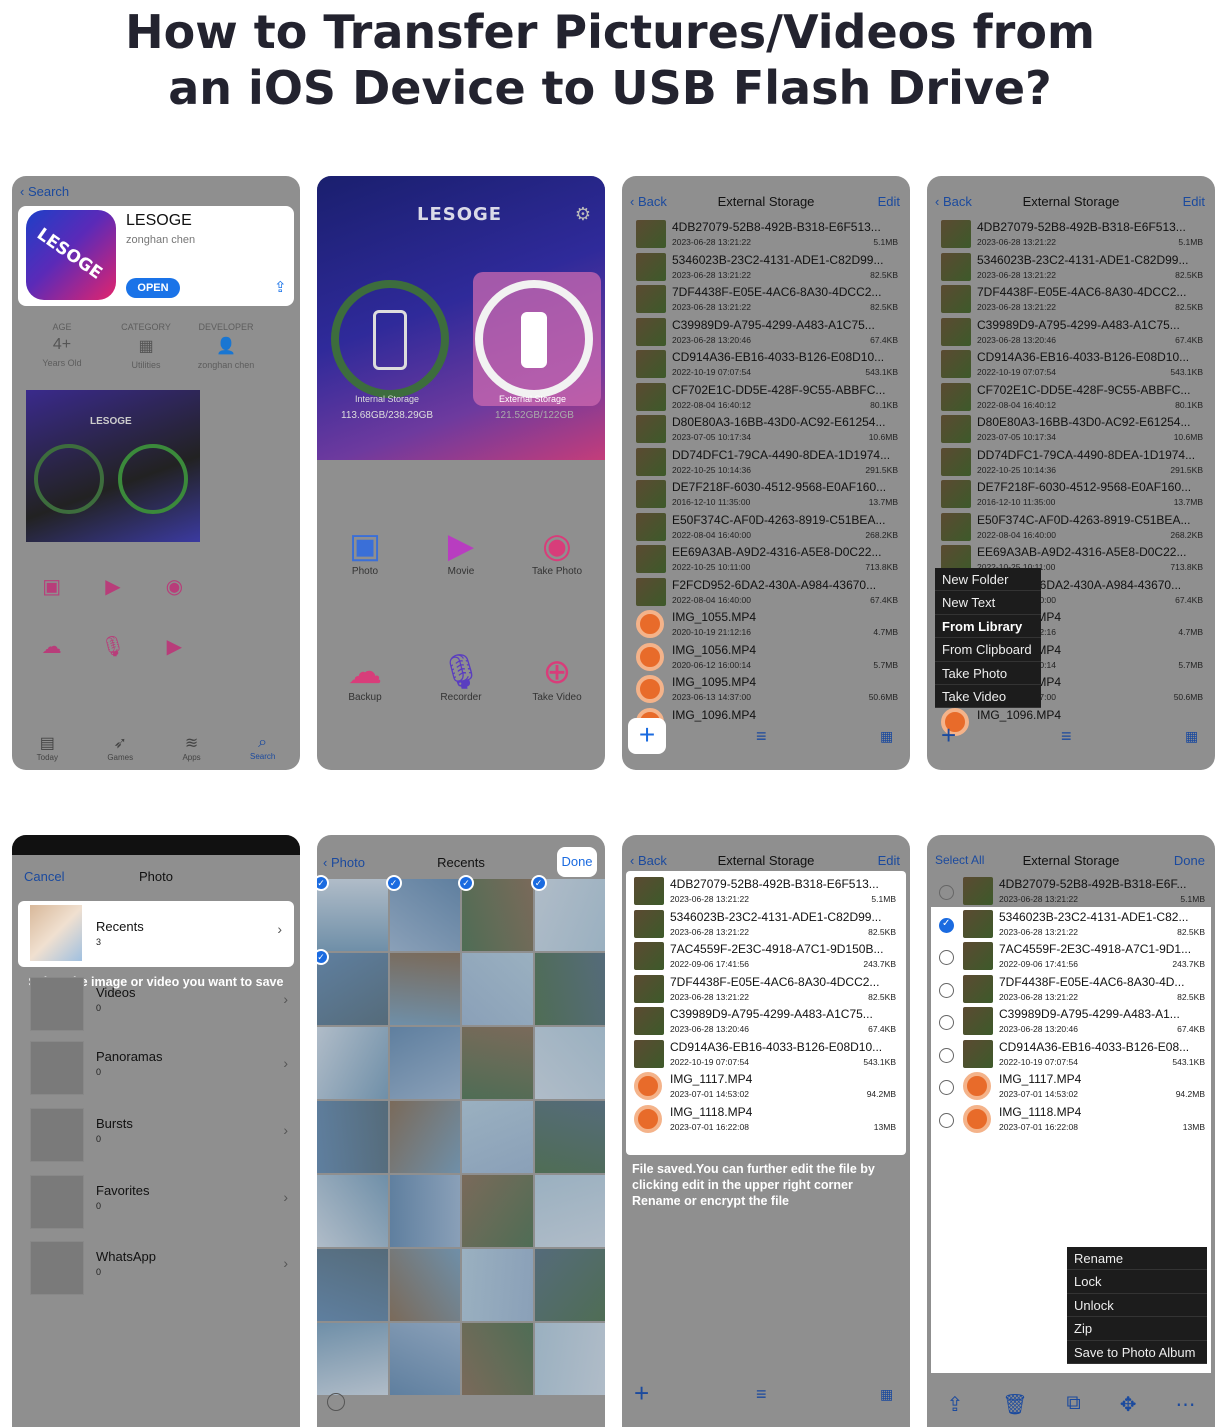 This screenshot has height=1427, width=1220. I want to click on video-file-row: IMG_1095.MP4 2023-06-13 14:37:00 50.6MB, so click(770, 689).